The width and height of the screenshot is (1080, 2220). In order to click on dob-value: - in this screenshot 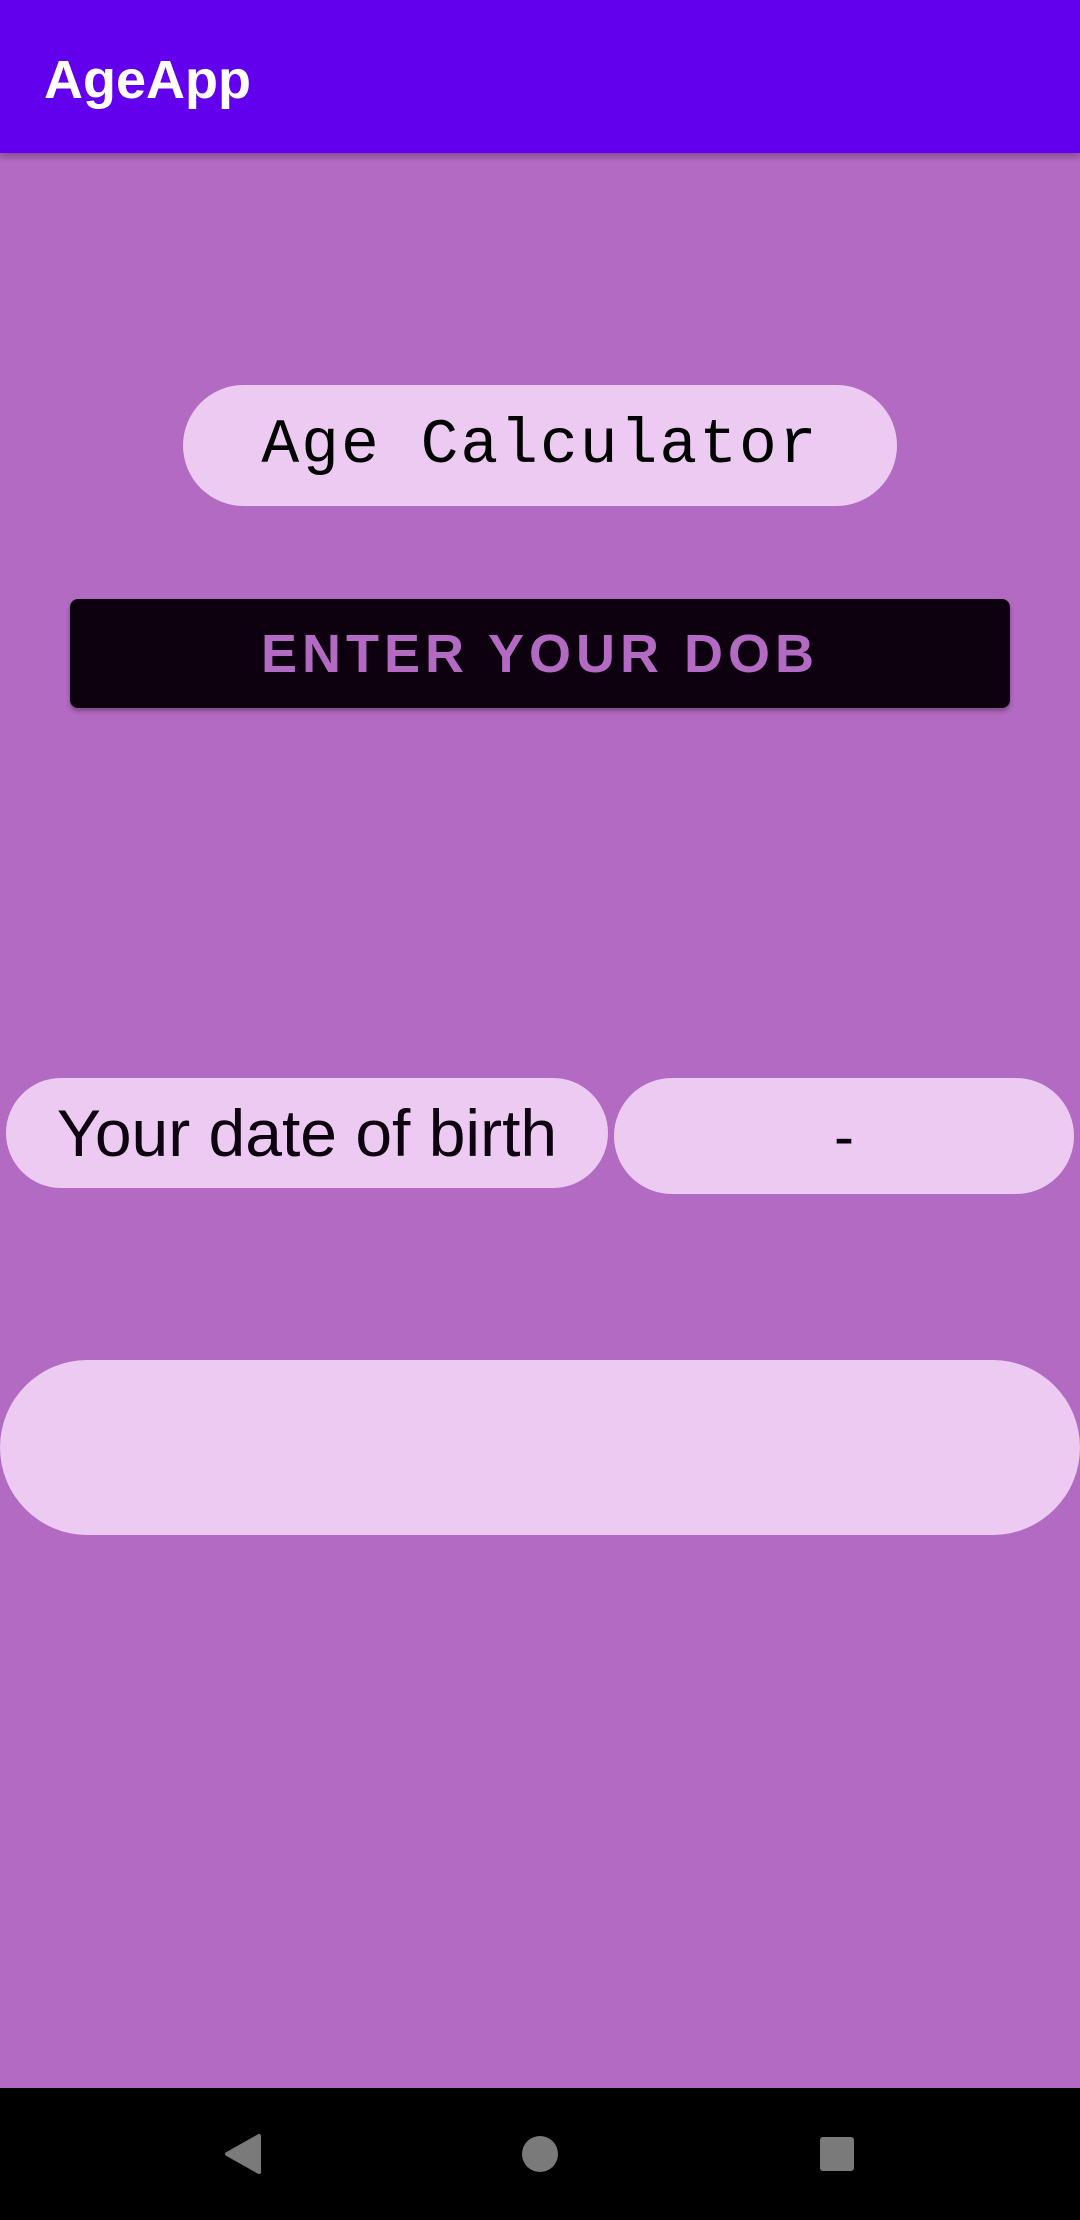, I will do `click(844, 1136)`.